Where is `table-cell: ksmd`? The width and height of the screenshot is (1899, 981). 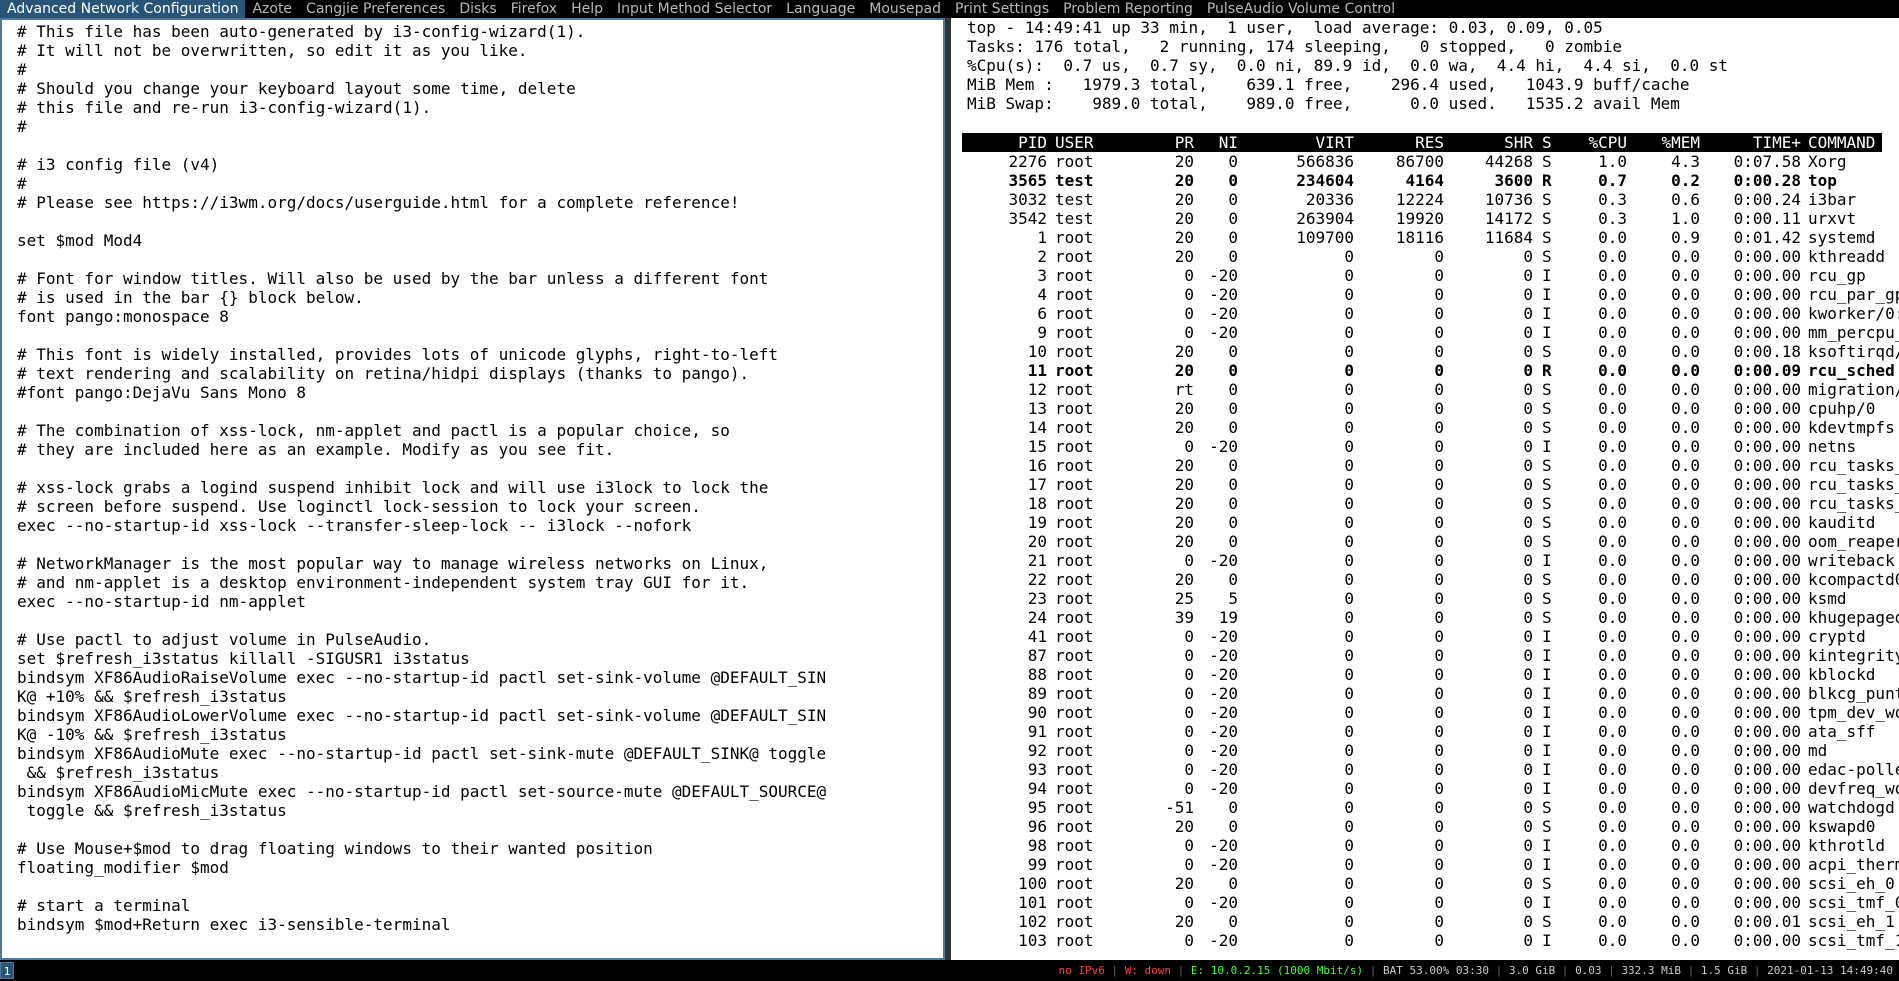 table-cell: ksmd is located at coordinates (1827, 598).